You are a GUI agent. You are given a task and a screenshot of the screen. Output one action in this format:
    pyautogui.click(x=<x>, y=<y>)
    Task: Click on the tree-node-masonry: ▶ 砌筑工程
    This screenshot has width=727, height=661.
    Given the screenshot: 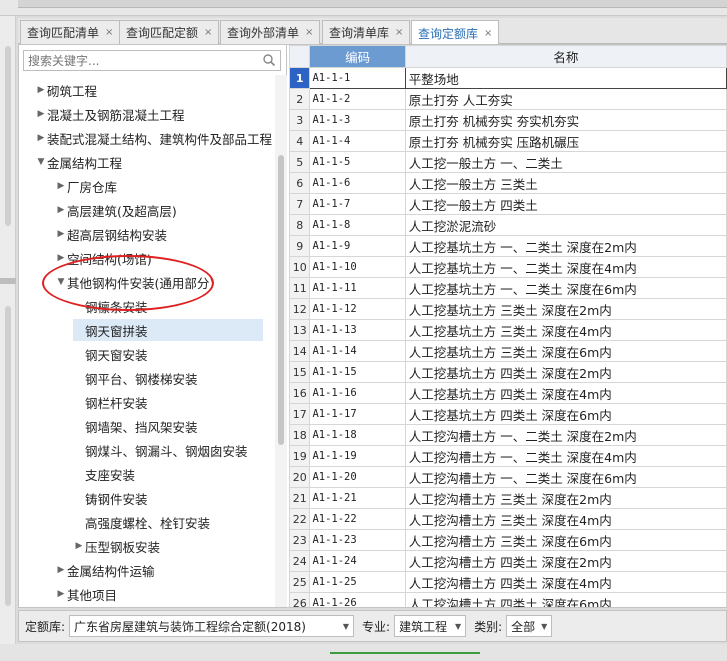 What is the action you would take?
    pyautogui.click(x=66, y=90)
    